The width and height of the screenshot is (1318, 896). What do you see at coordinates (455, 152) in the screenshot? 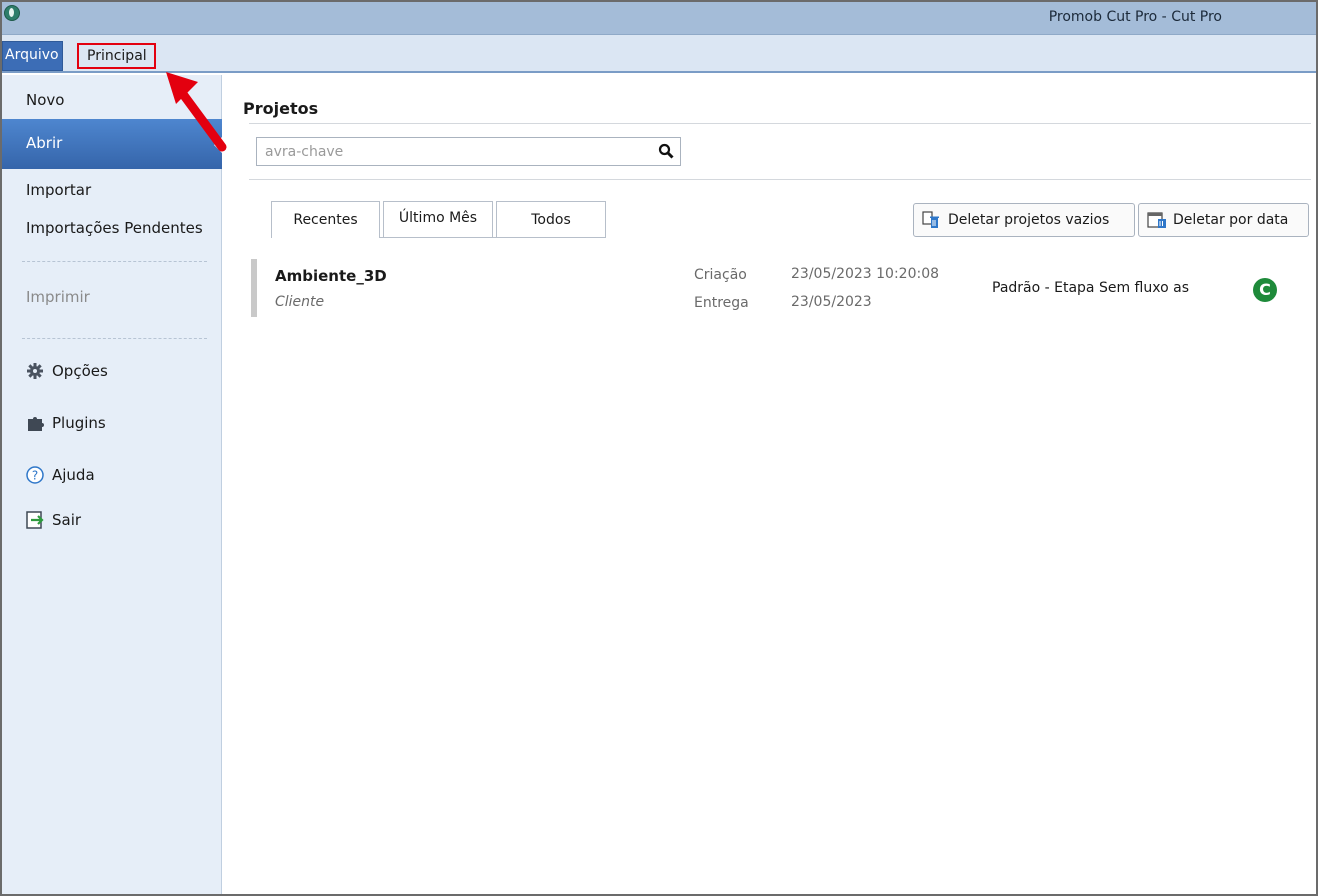
I see `search-input` at bounding box center [455, 152].